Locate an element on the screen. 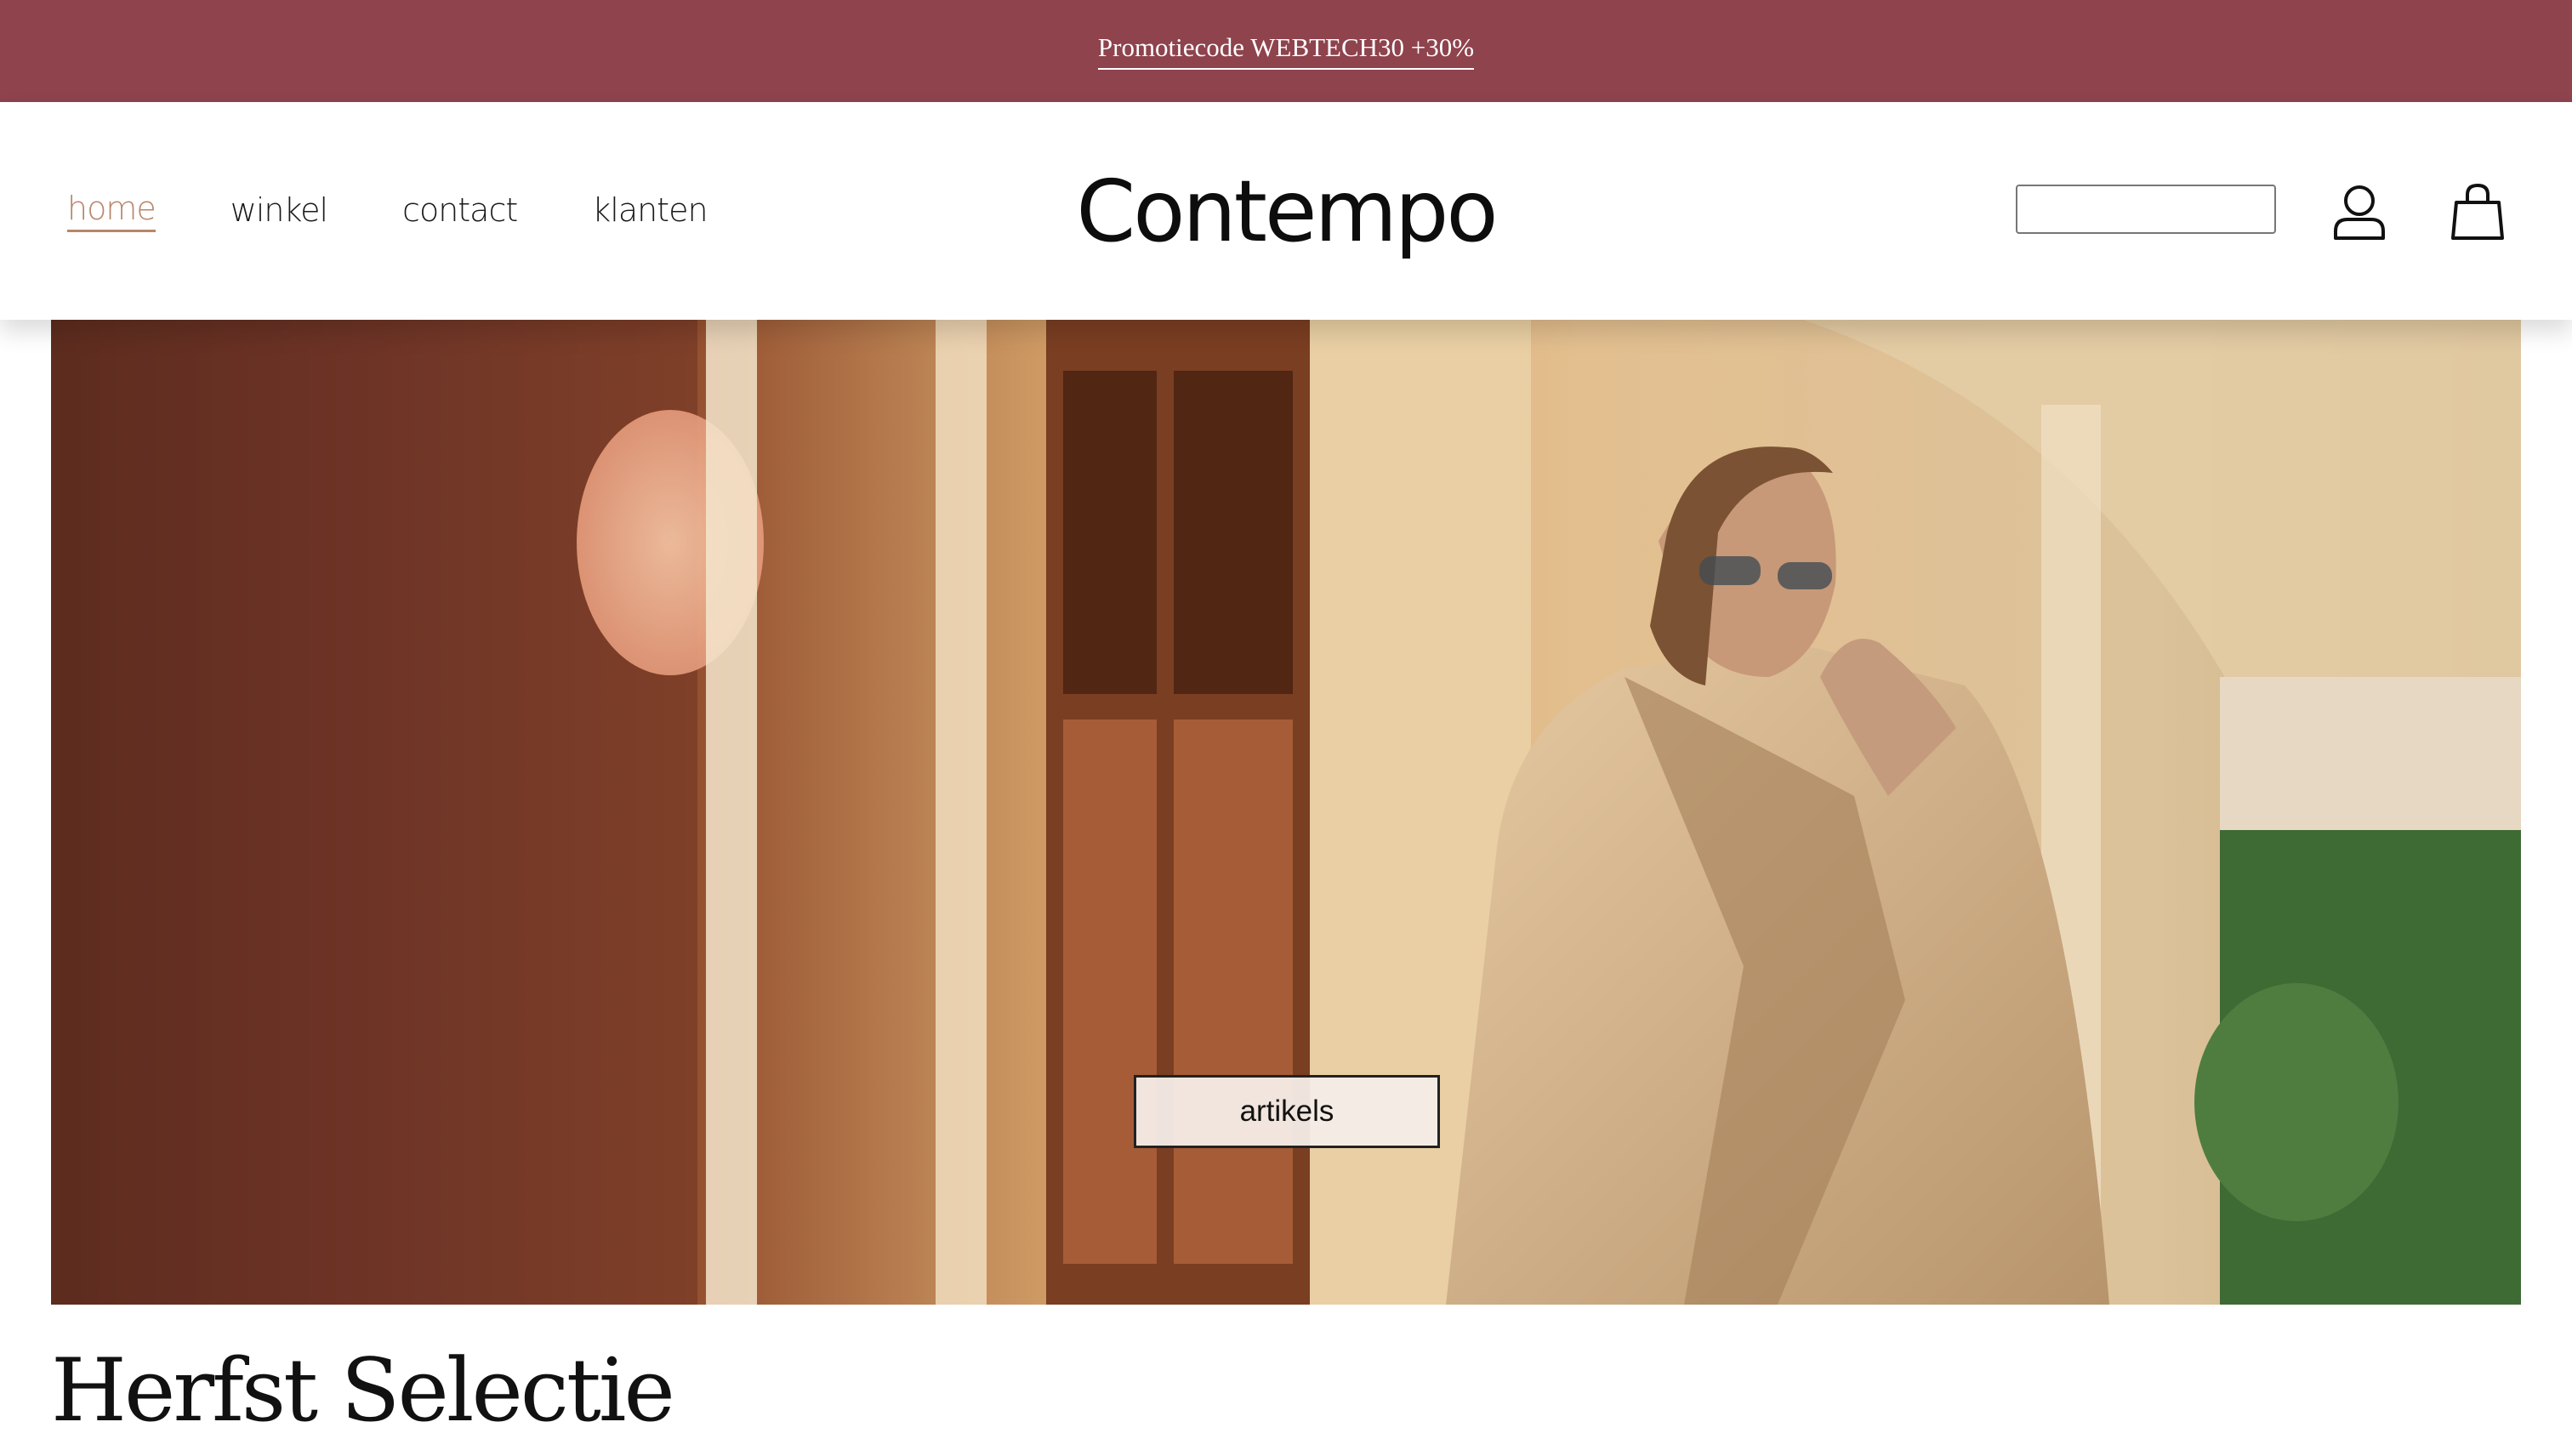 Image resolution: width=2572 pixels, height=1456 pixels. nav-item-home: home is located at coordinates (112, 211).